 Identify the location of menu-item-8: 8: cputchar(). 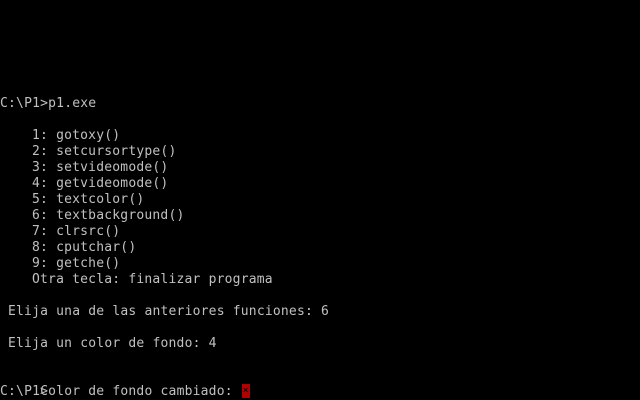
(84, 247).